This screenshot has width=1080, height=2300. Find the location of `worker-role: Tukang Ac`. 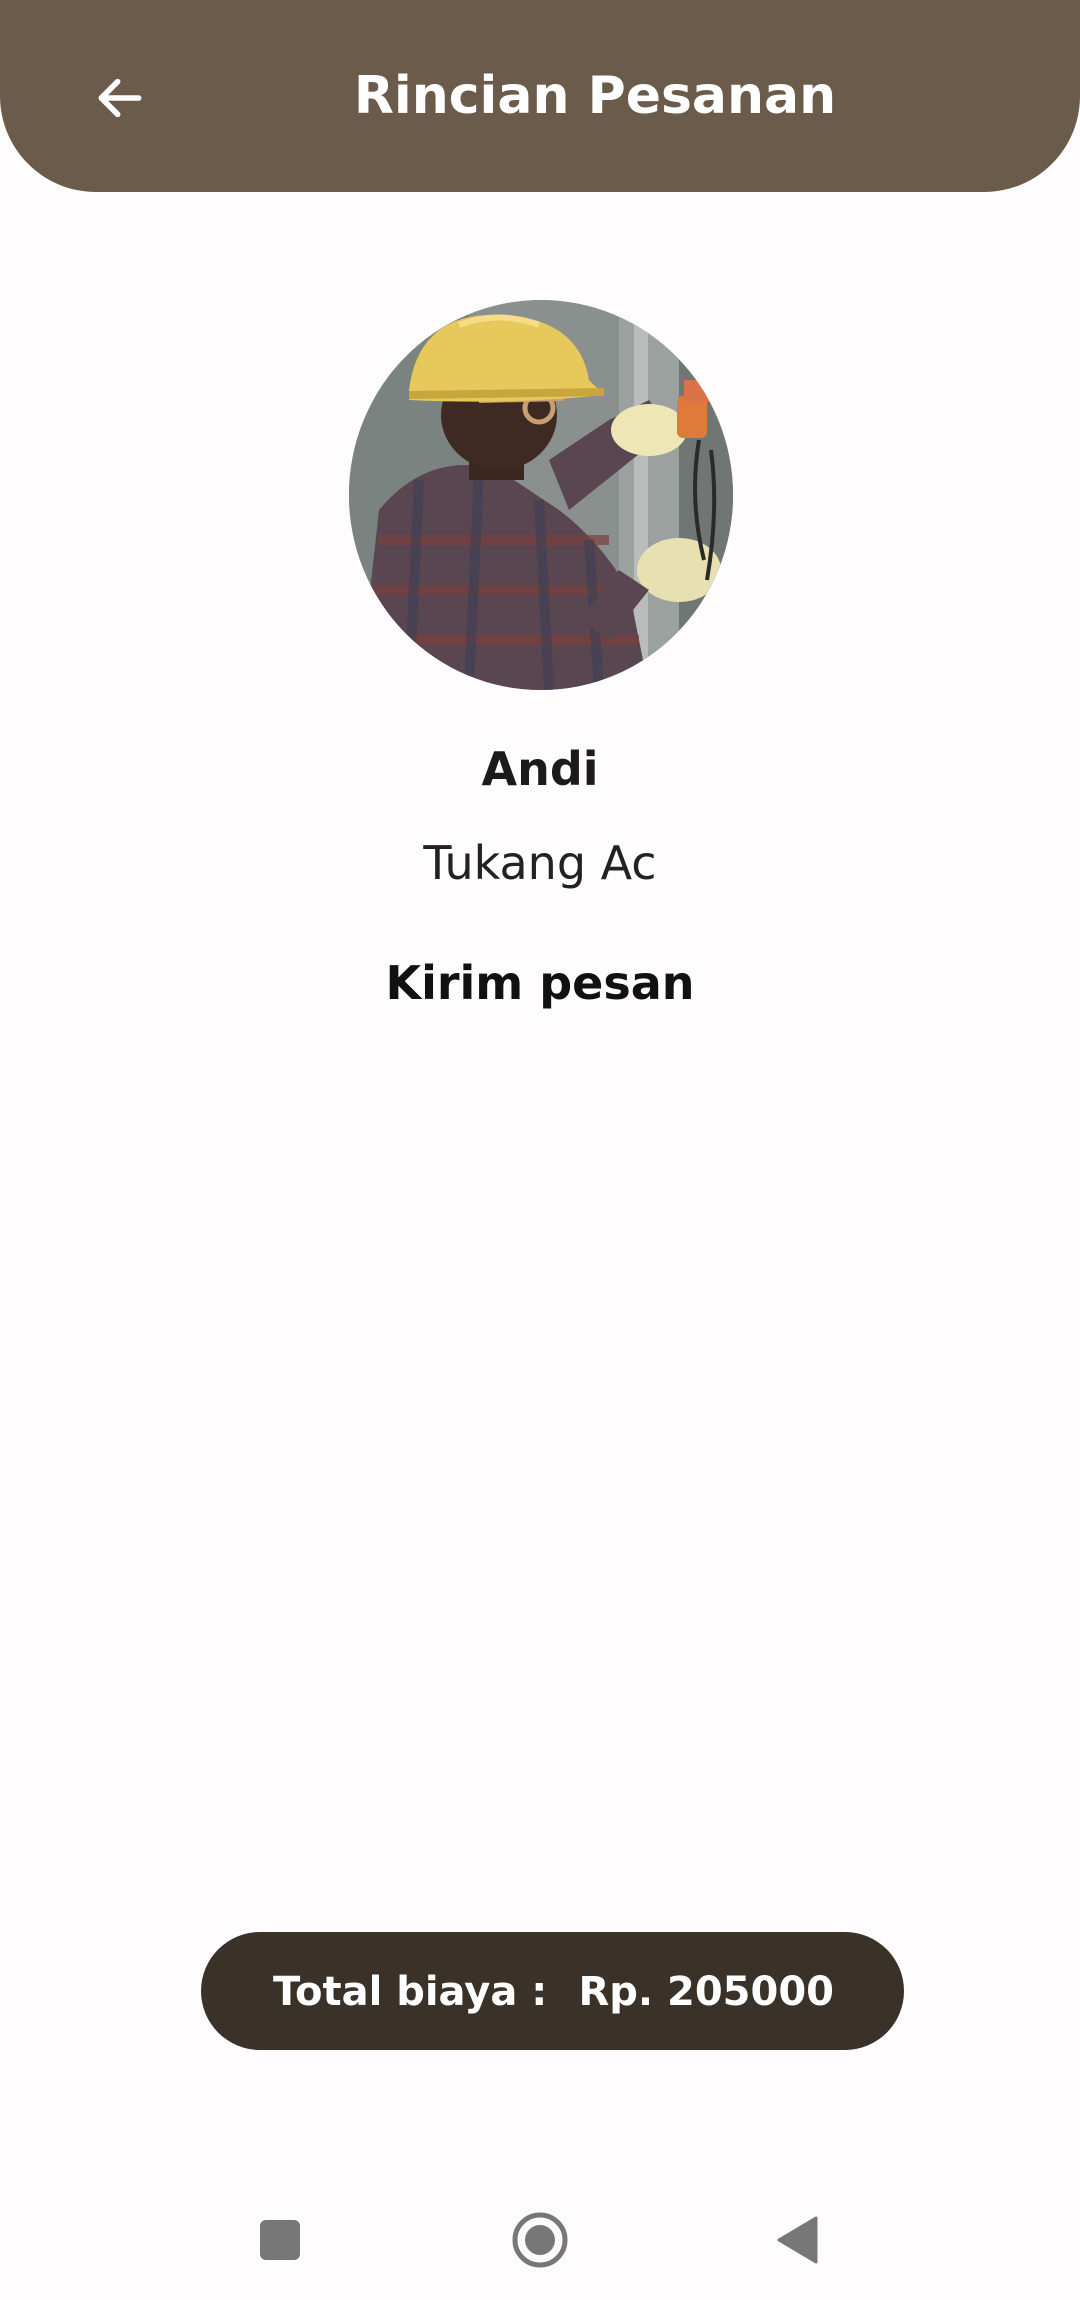

worker-role: Tukang Ac is located at coordinates (540, 863).